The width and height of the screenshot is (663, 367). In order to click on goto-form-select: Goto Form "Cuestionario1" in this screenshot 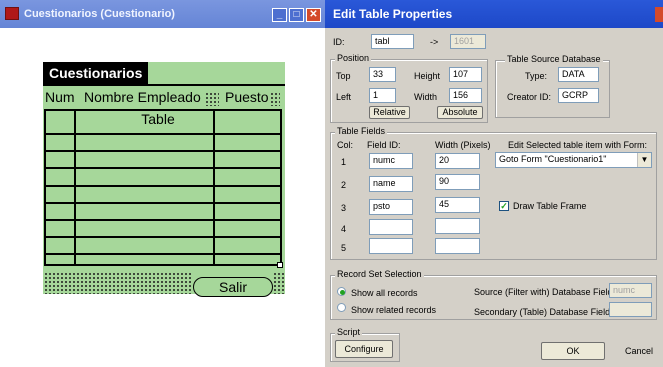, I will do `click(573, 160)`.